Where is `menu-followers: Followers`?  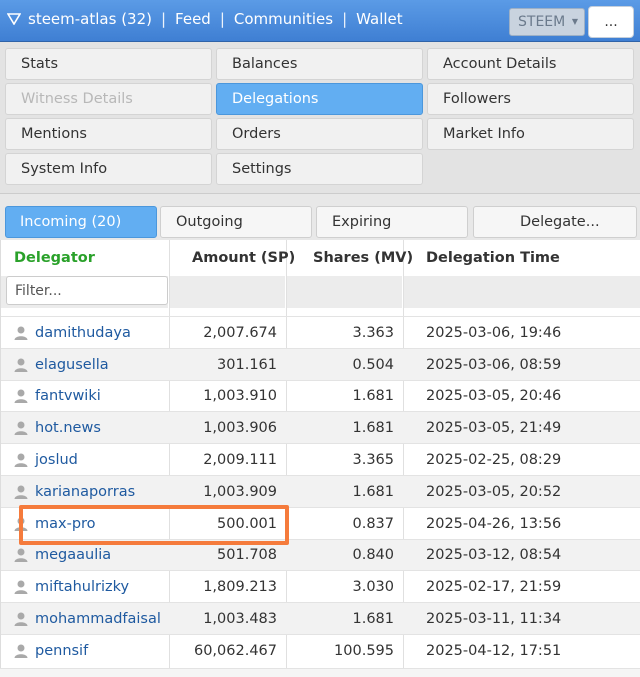
menu-followers: Followers is located at coordinates (530, 99).